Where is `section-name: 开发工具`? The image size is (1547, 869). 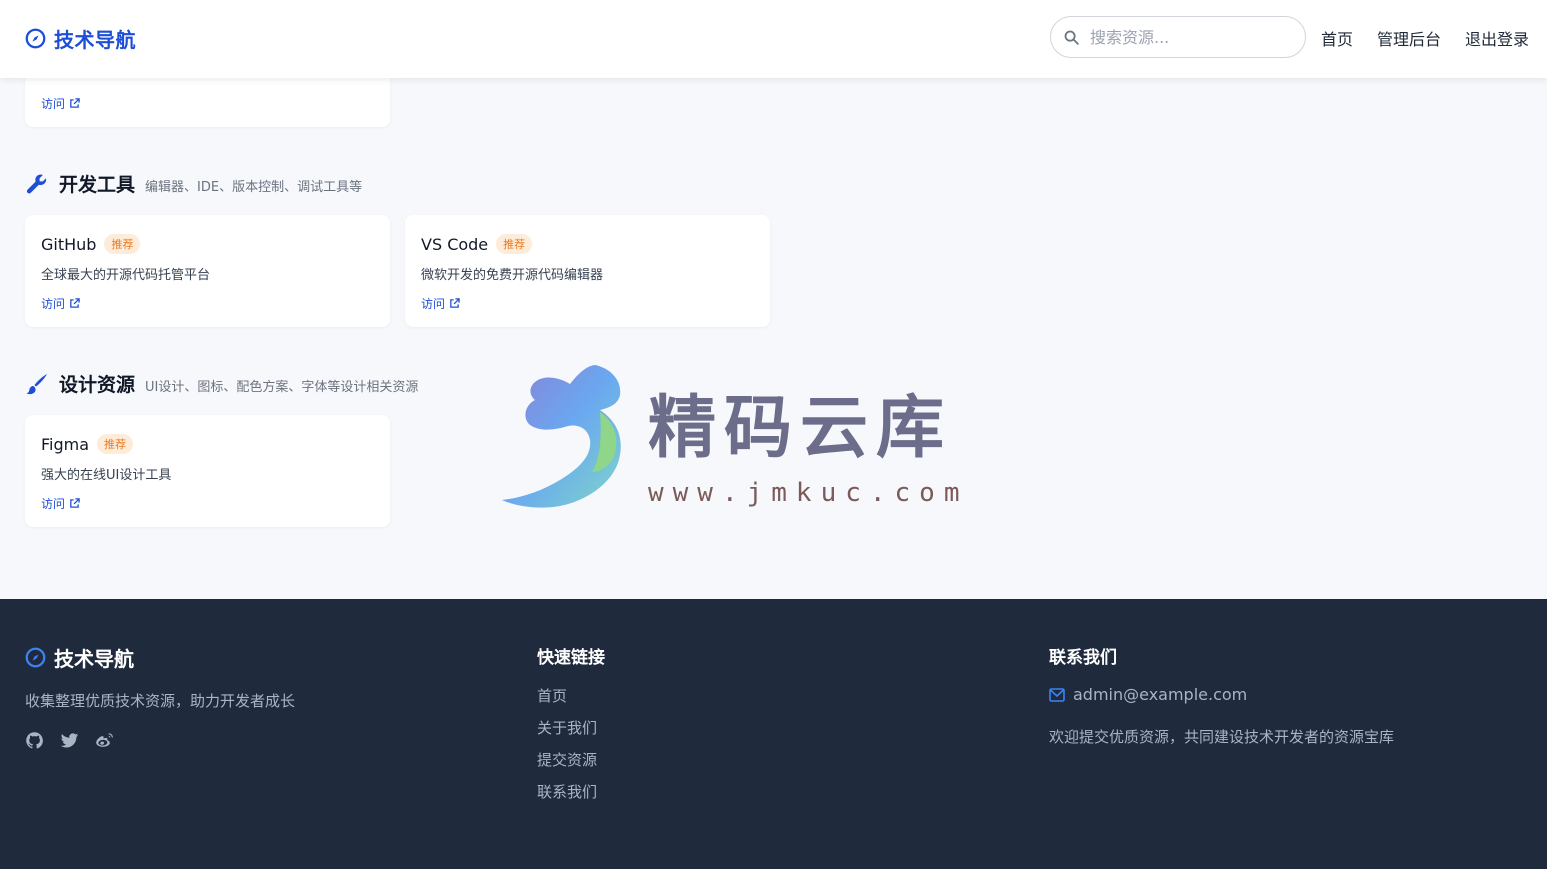
section-name: 开发工具 is located at coordinates (97, 185).